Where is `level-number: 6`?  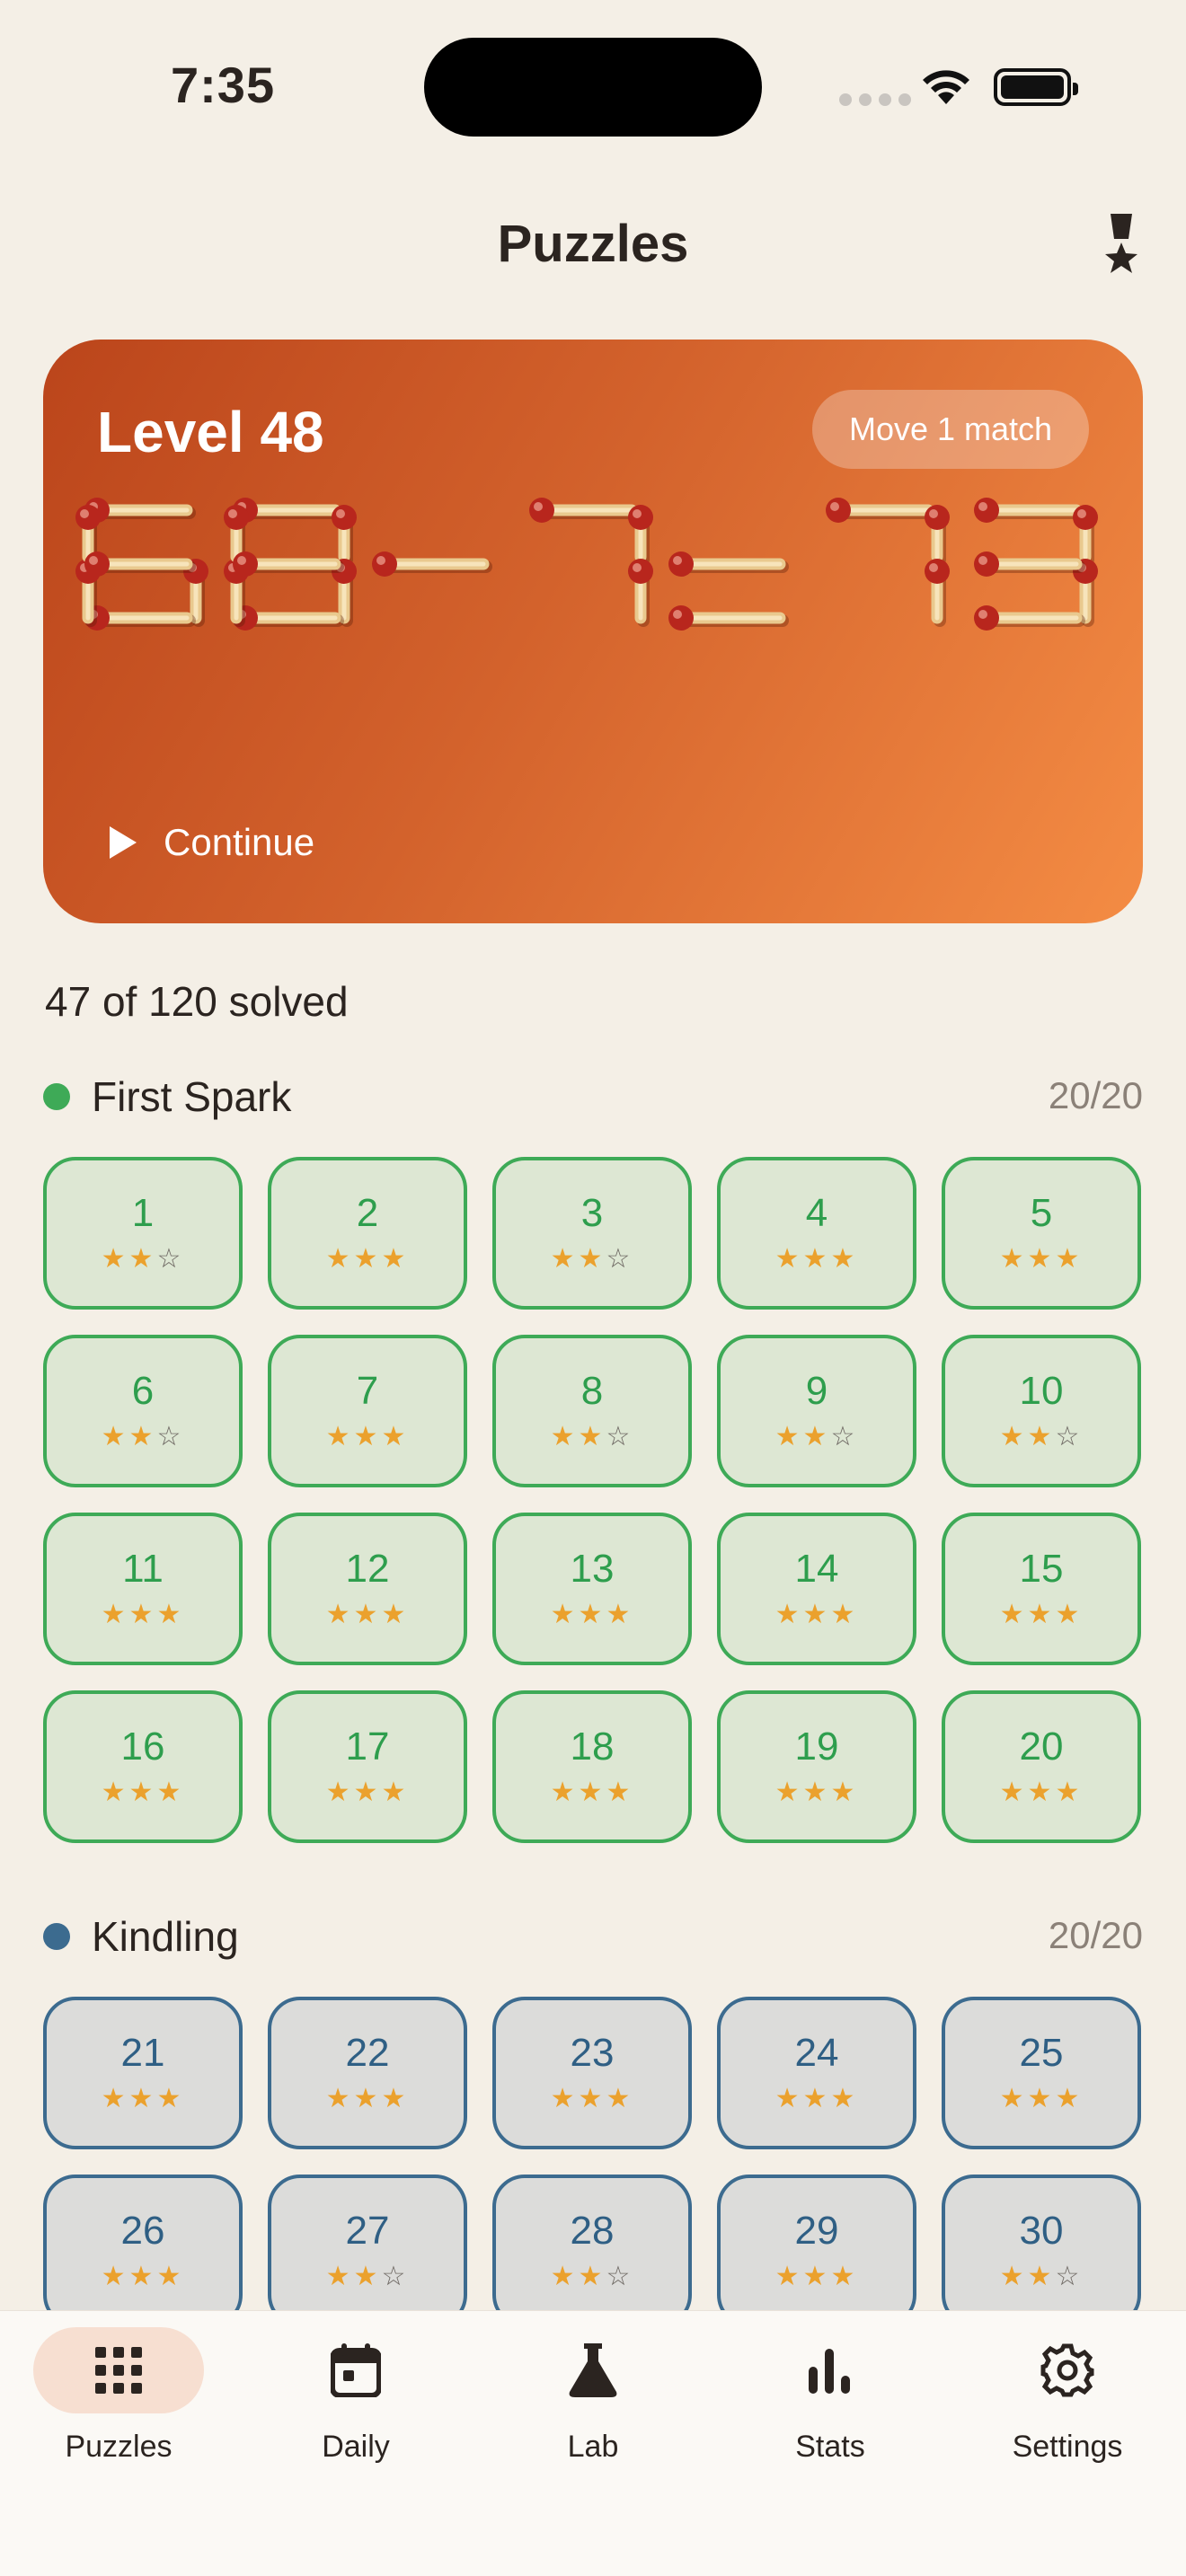
level-number: 6 is located at coordinates (143, 1390).